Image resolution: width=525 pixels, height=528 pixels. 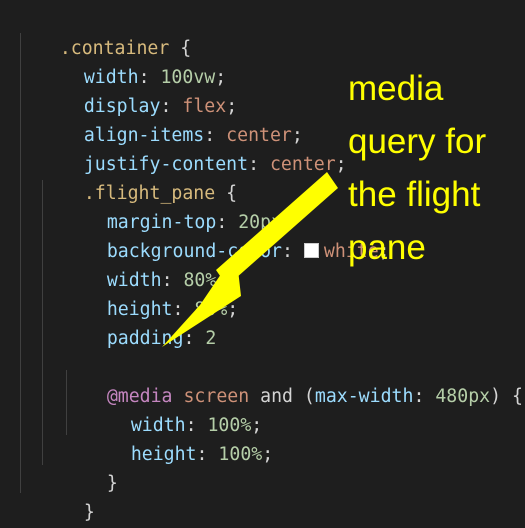 I want to click on code-line-17: }, so click(x=67, y=495).